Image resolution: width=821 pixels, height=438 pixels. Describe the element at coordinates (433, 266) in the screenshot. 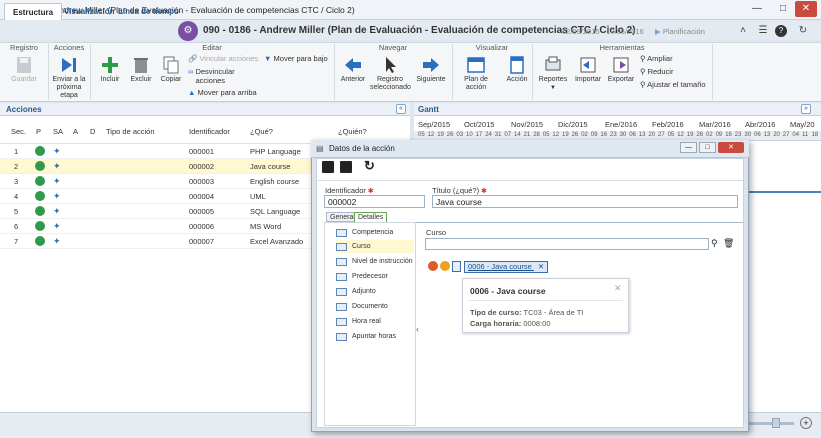

I see `remove-icon` at that location.